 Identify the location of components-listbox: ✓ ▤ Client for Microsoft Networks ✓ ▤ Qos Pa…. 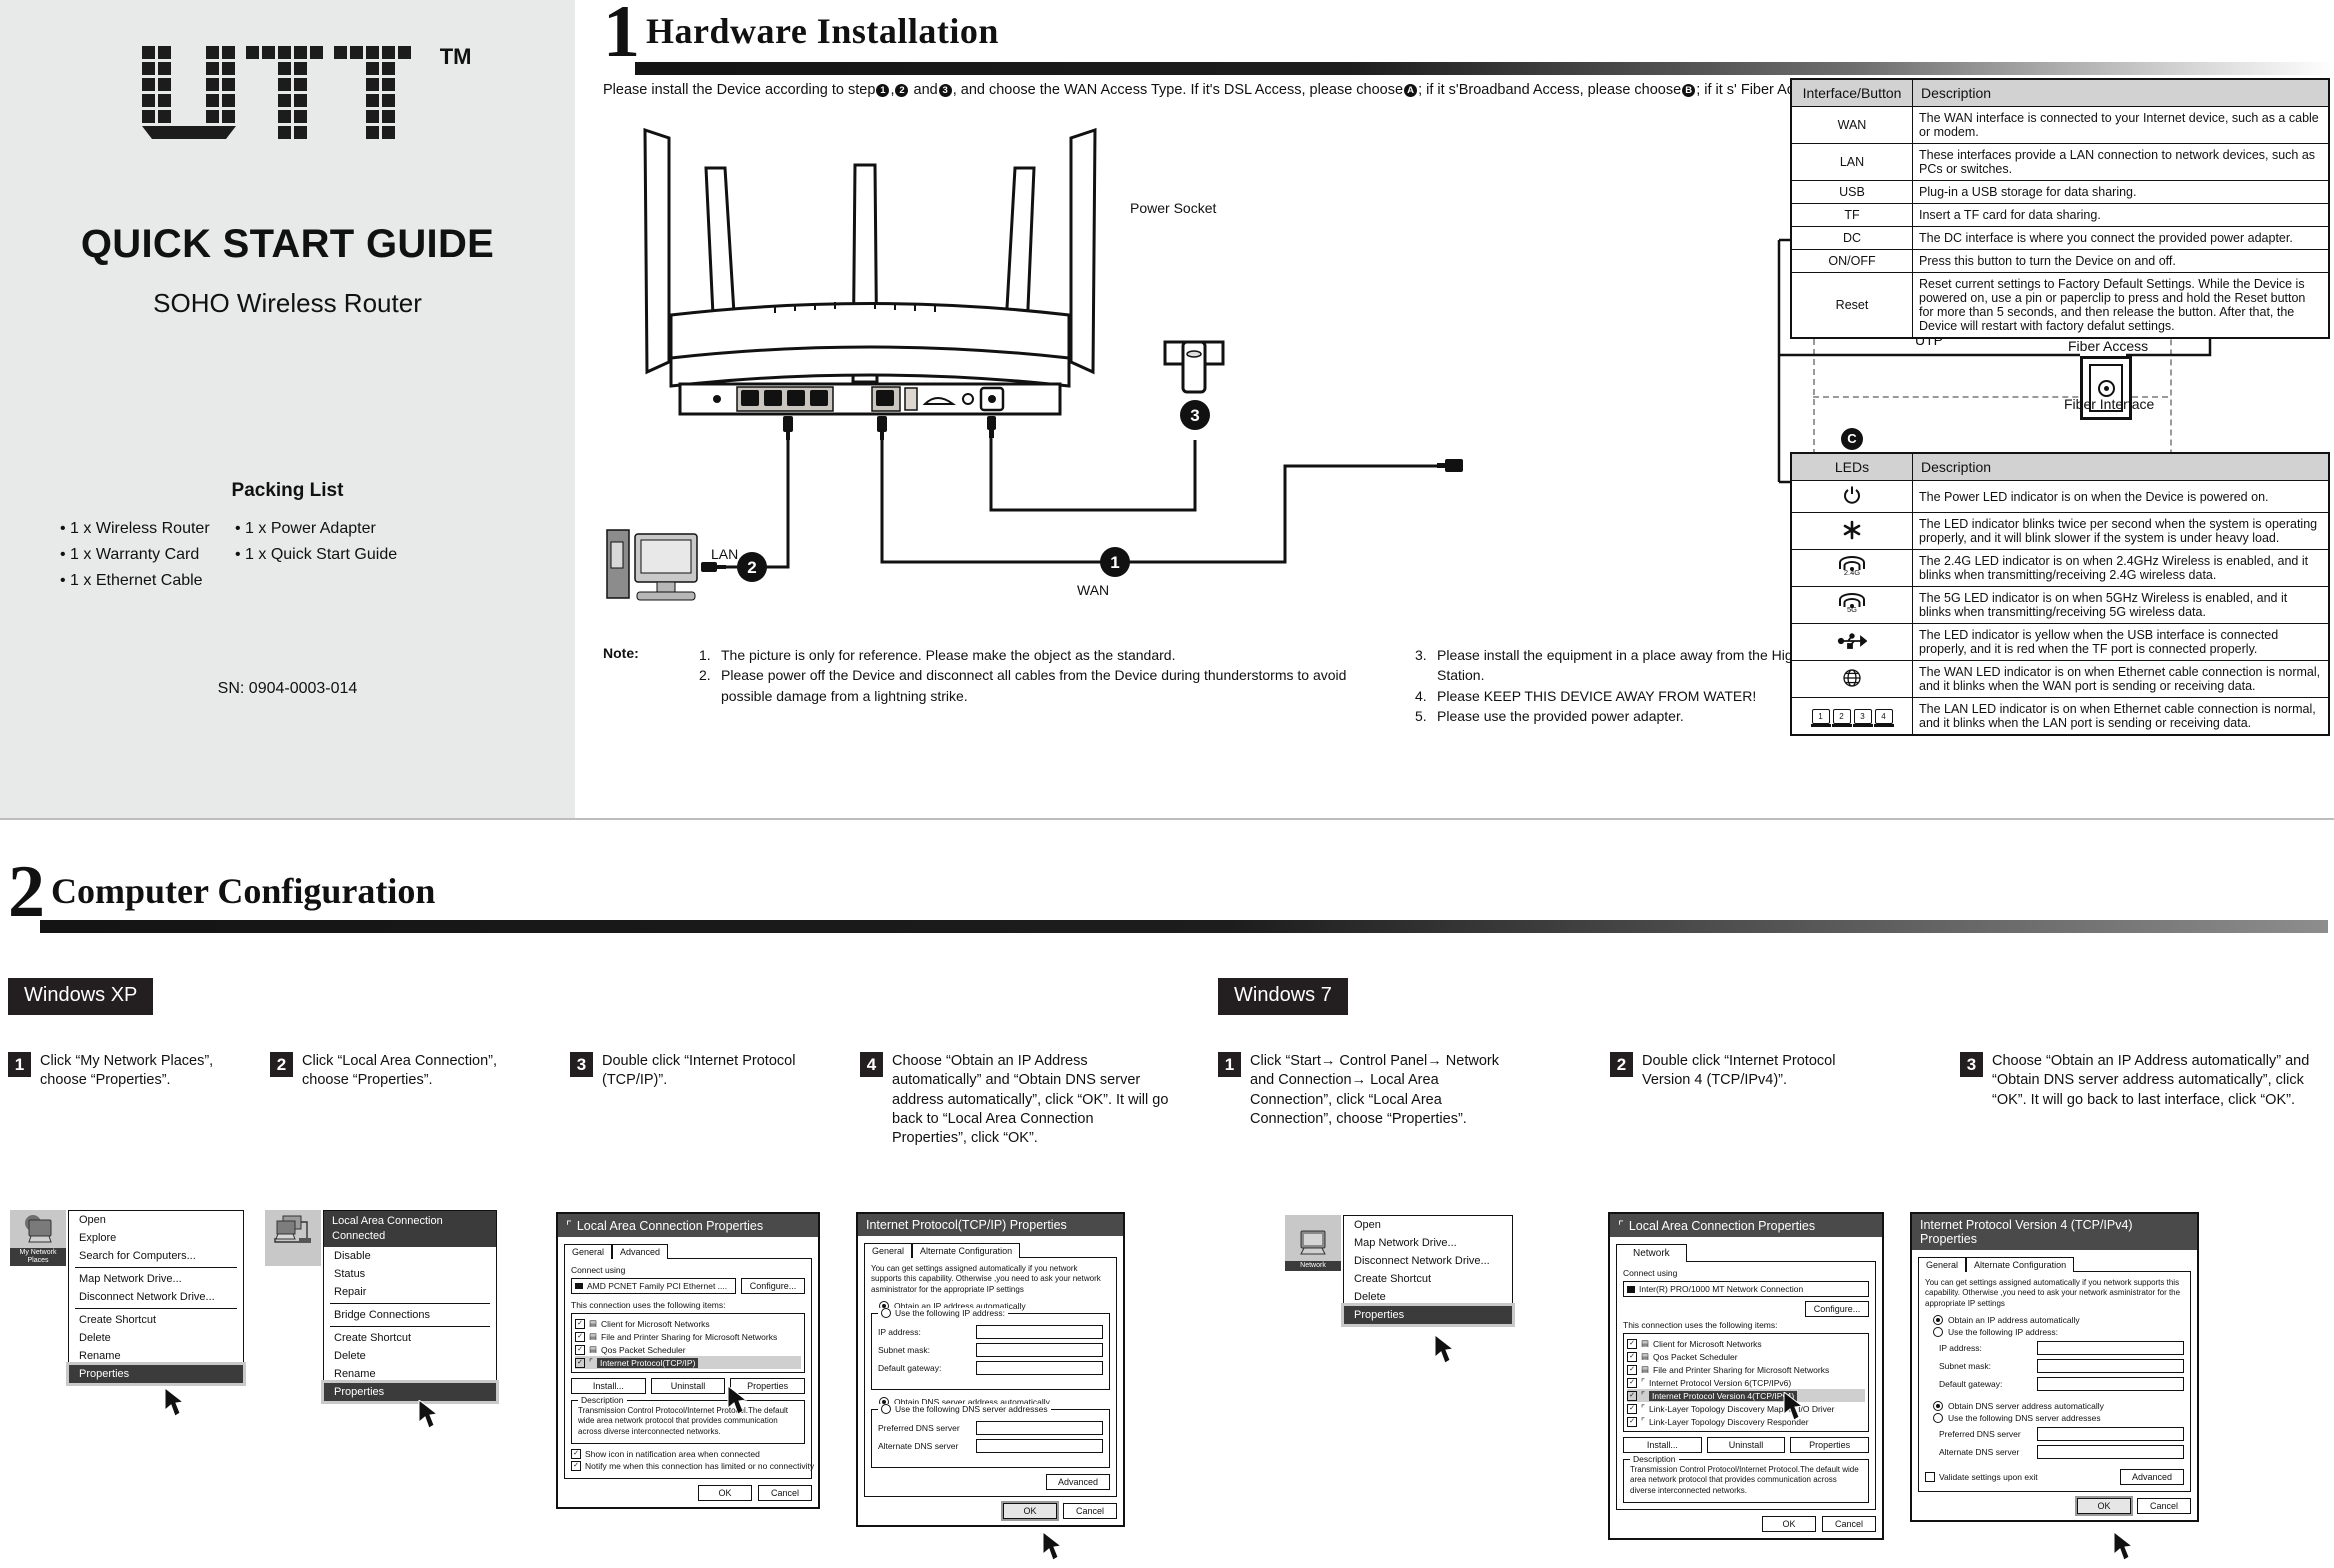
(1746, 1382).